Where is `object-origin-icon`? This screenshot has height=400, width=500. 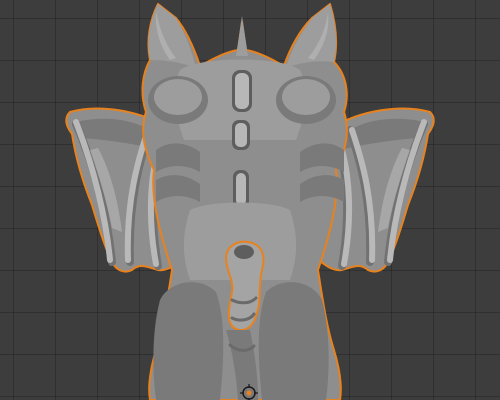
object-origin-icon is located at coordinates (249, 392).